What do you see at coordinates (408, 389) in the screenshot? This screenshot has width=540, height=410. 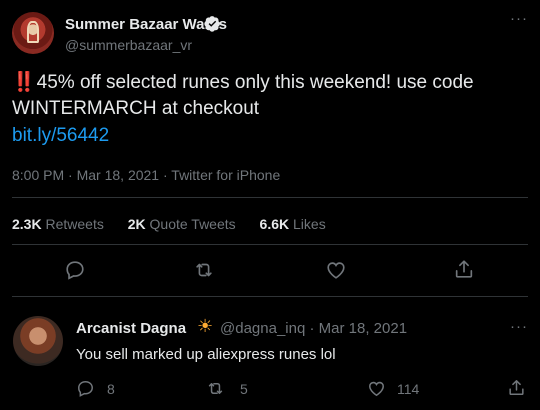 I see `reply-like-count: 114` at bounding box center [408, 389].